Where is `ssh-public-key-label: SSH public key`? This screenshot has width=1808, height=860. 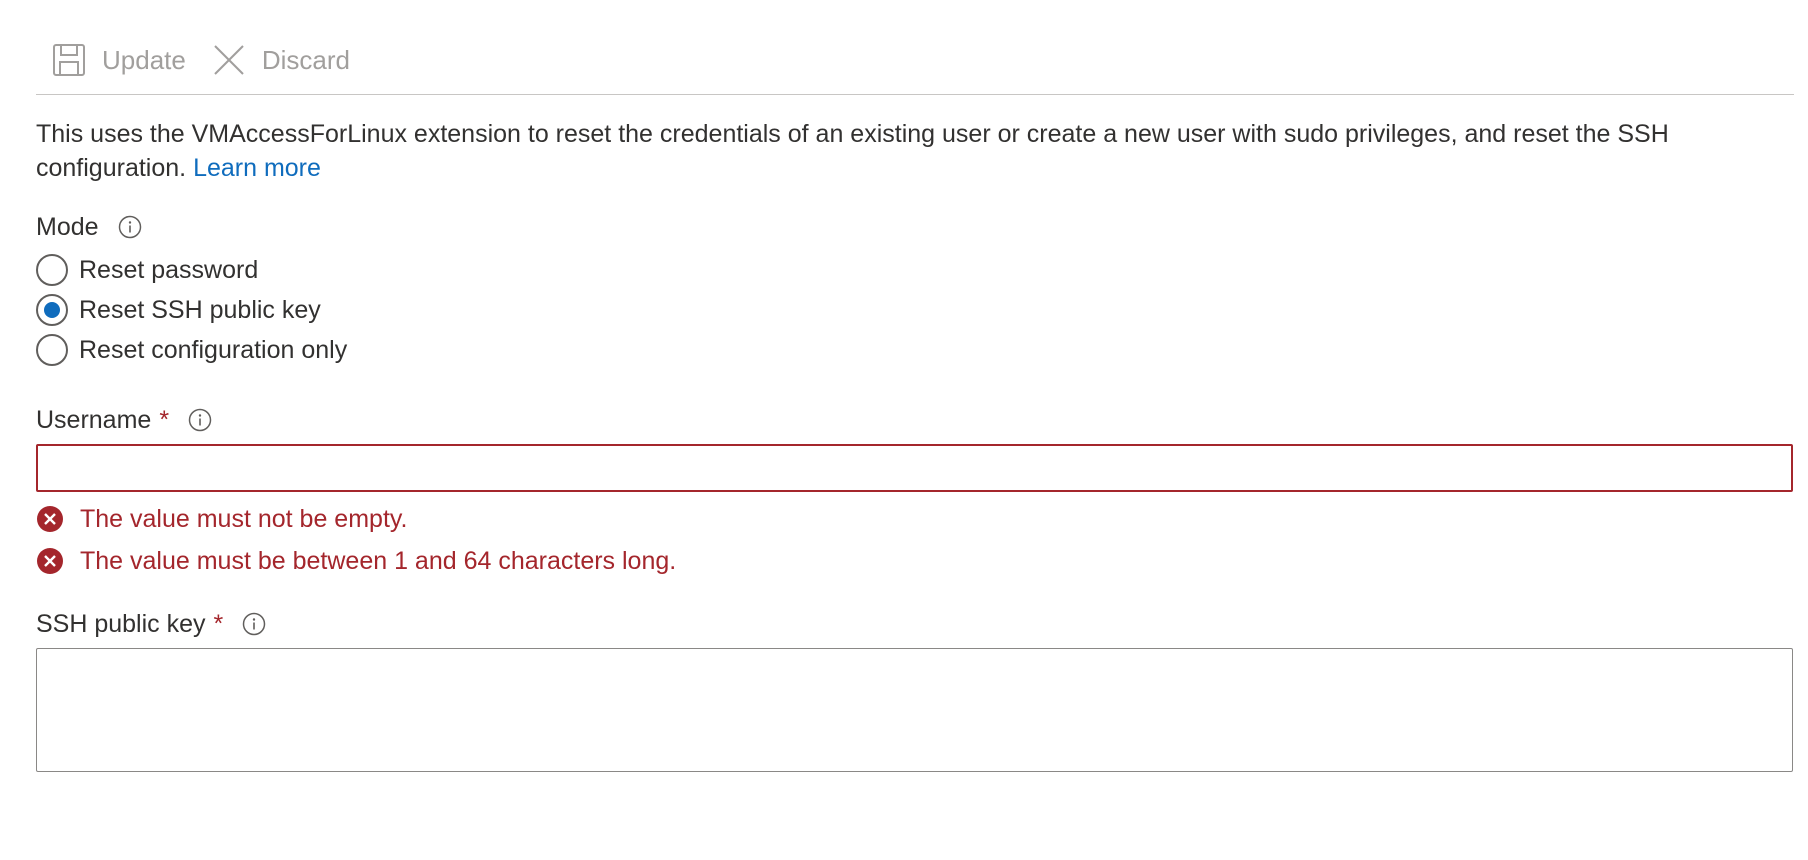
ssh-public-key-label: SSH public key is located at coordinates (121, 623).